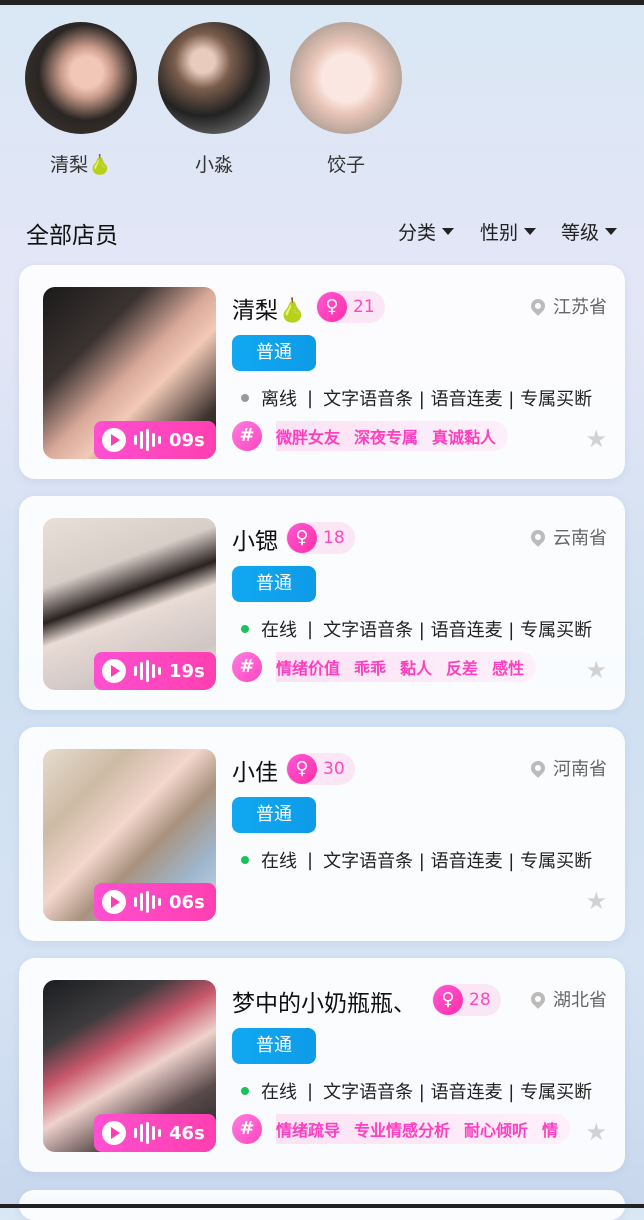 This screenshot has width=644, height=1220. Describe the element at coordinates (279, 399) in the screenshot. I see `status-text: 离线` at that location.